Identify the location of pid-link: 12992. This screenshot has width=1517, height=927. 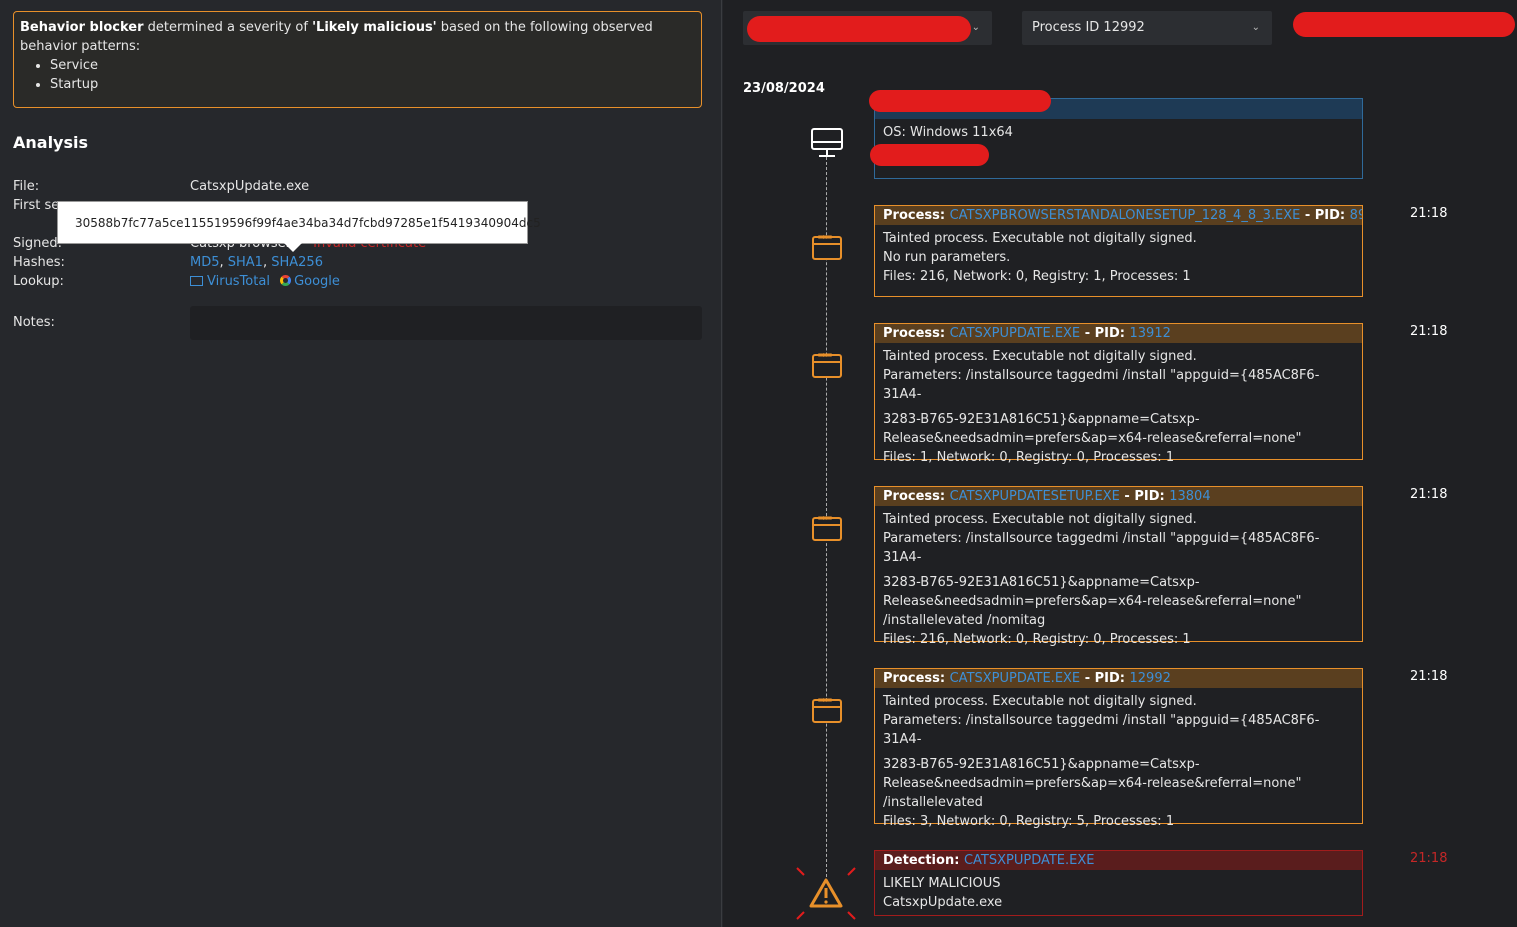
(1150, 678).